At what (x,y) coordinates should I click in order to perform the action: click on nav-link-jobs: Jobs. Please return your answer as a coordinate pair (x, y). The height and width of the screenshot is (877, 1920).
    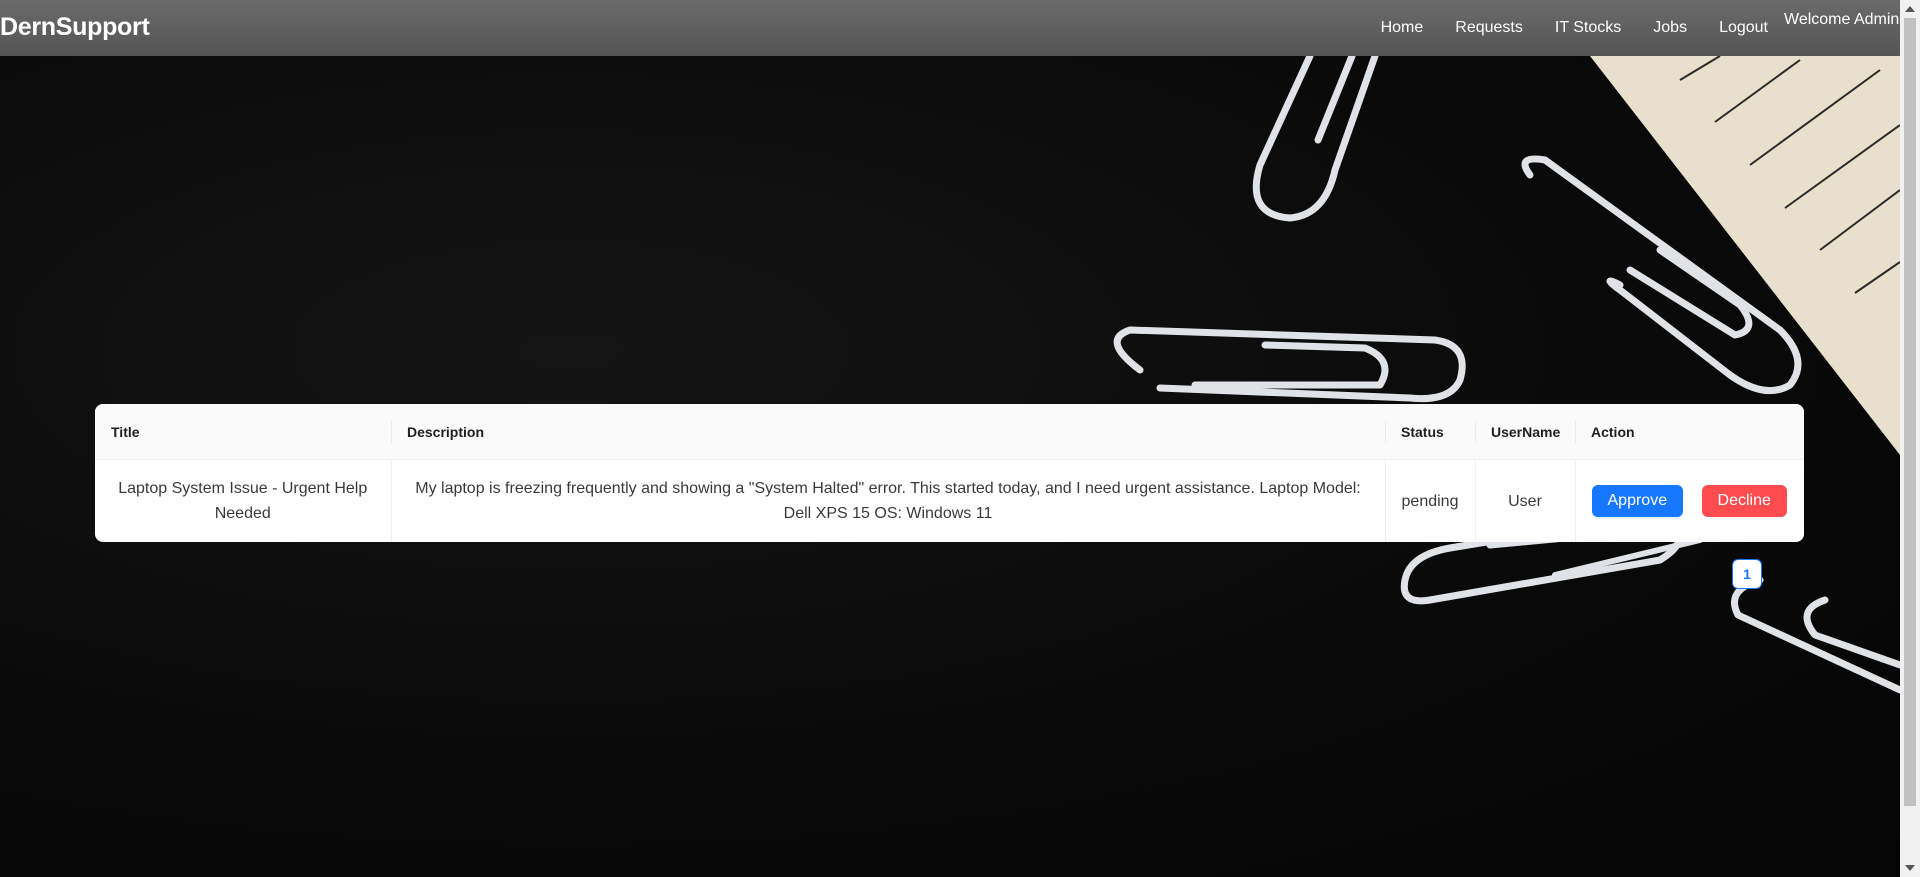
    Looking at the image, I should click on (1670, 18).